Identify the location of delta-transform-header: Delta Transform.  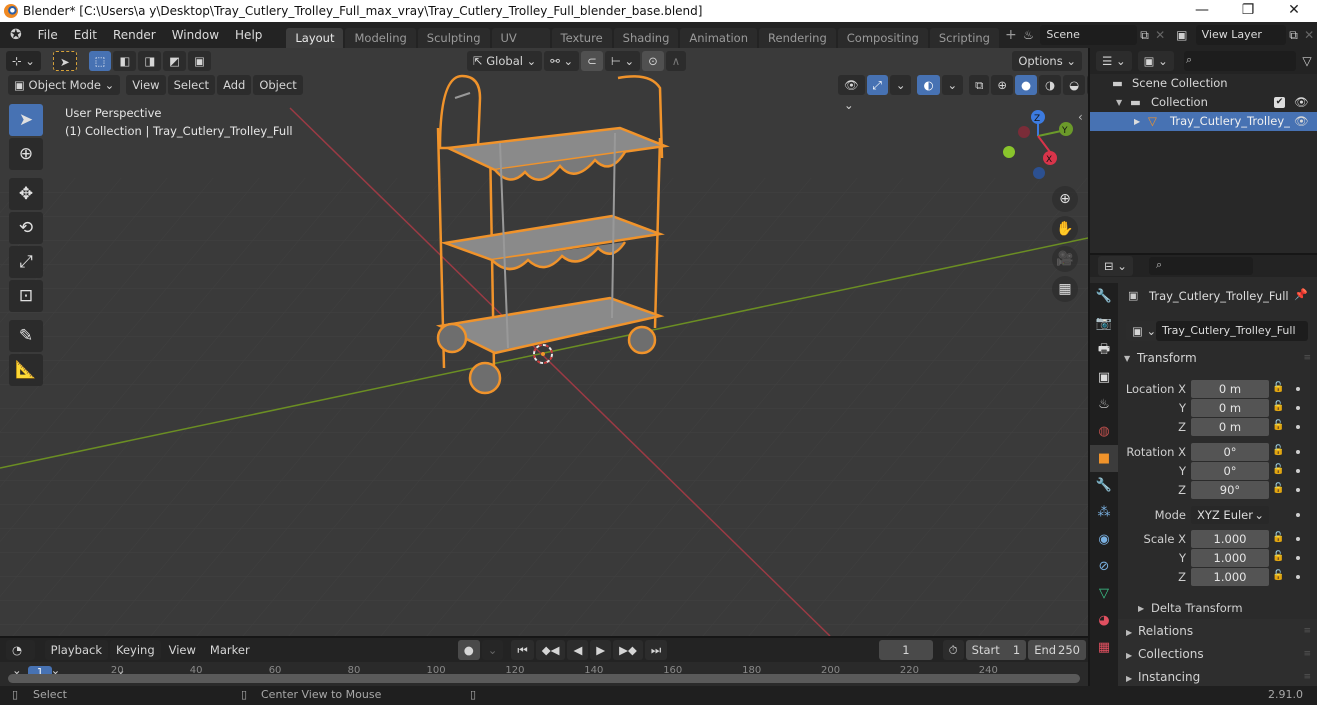
(1197, 608).